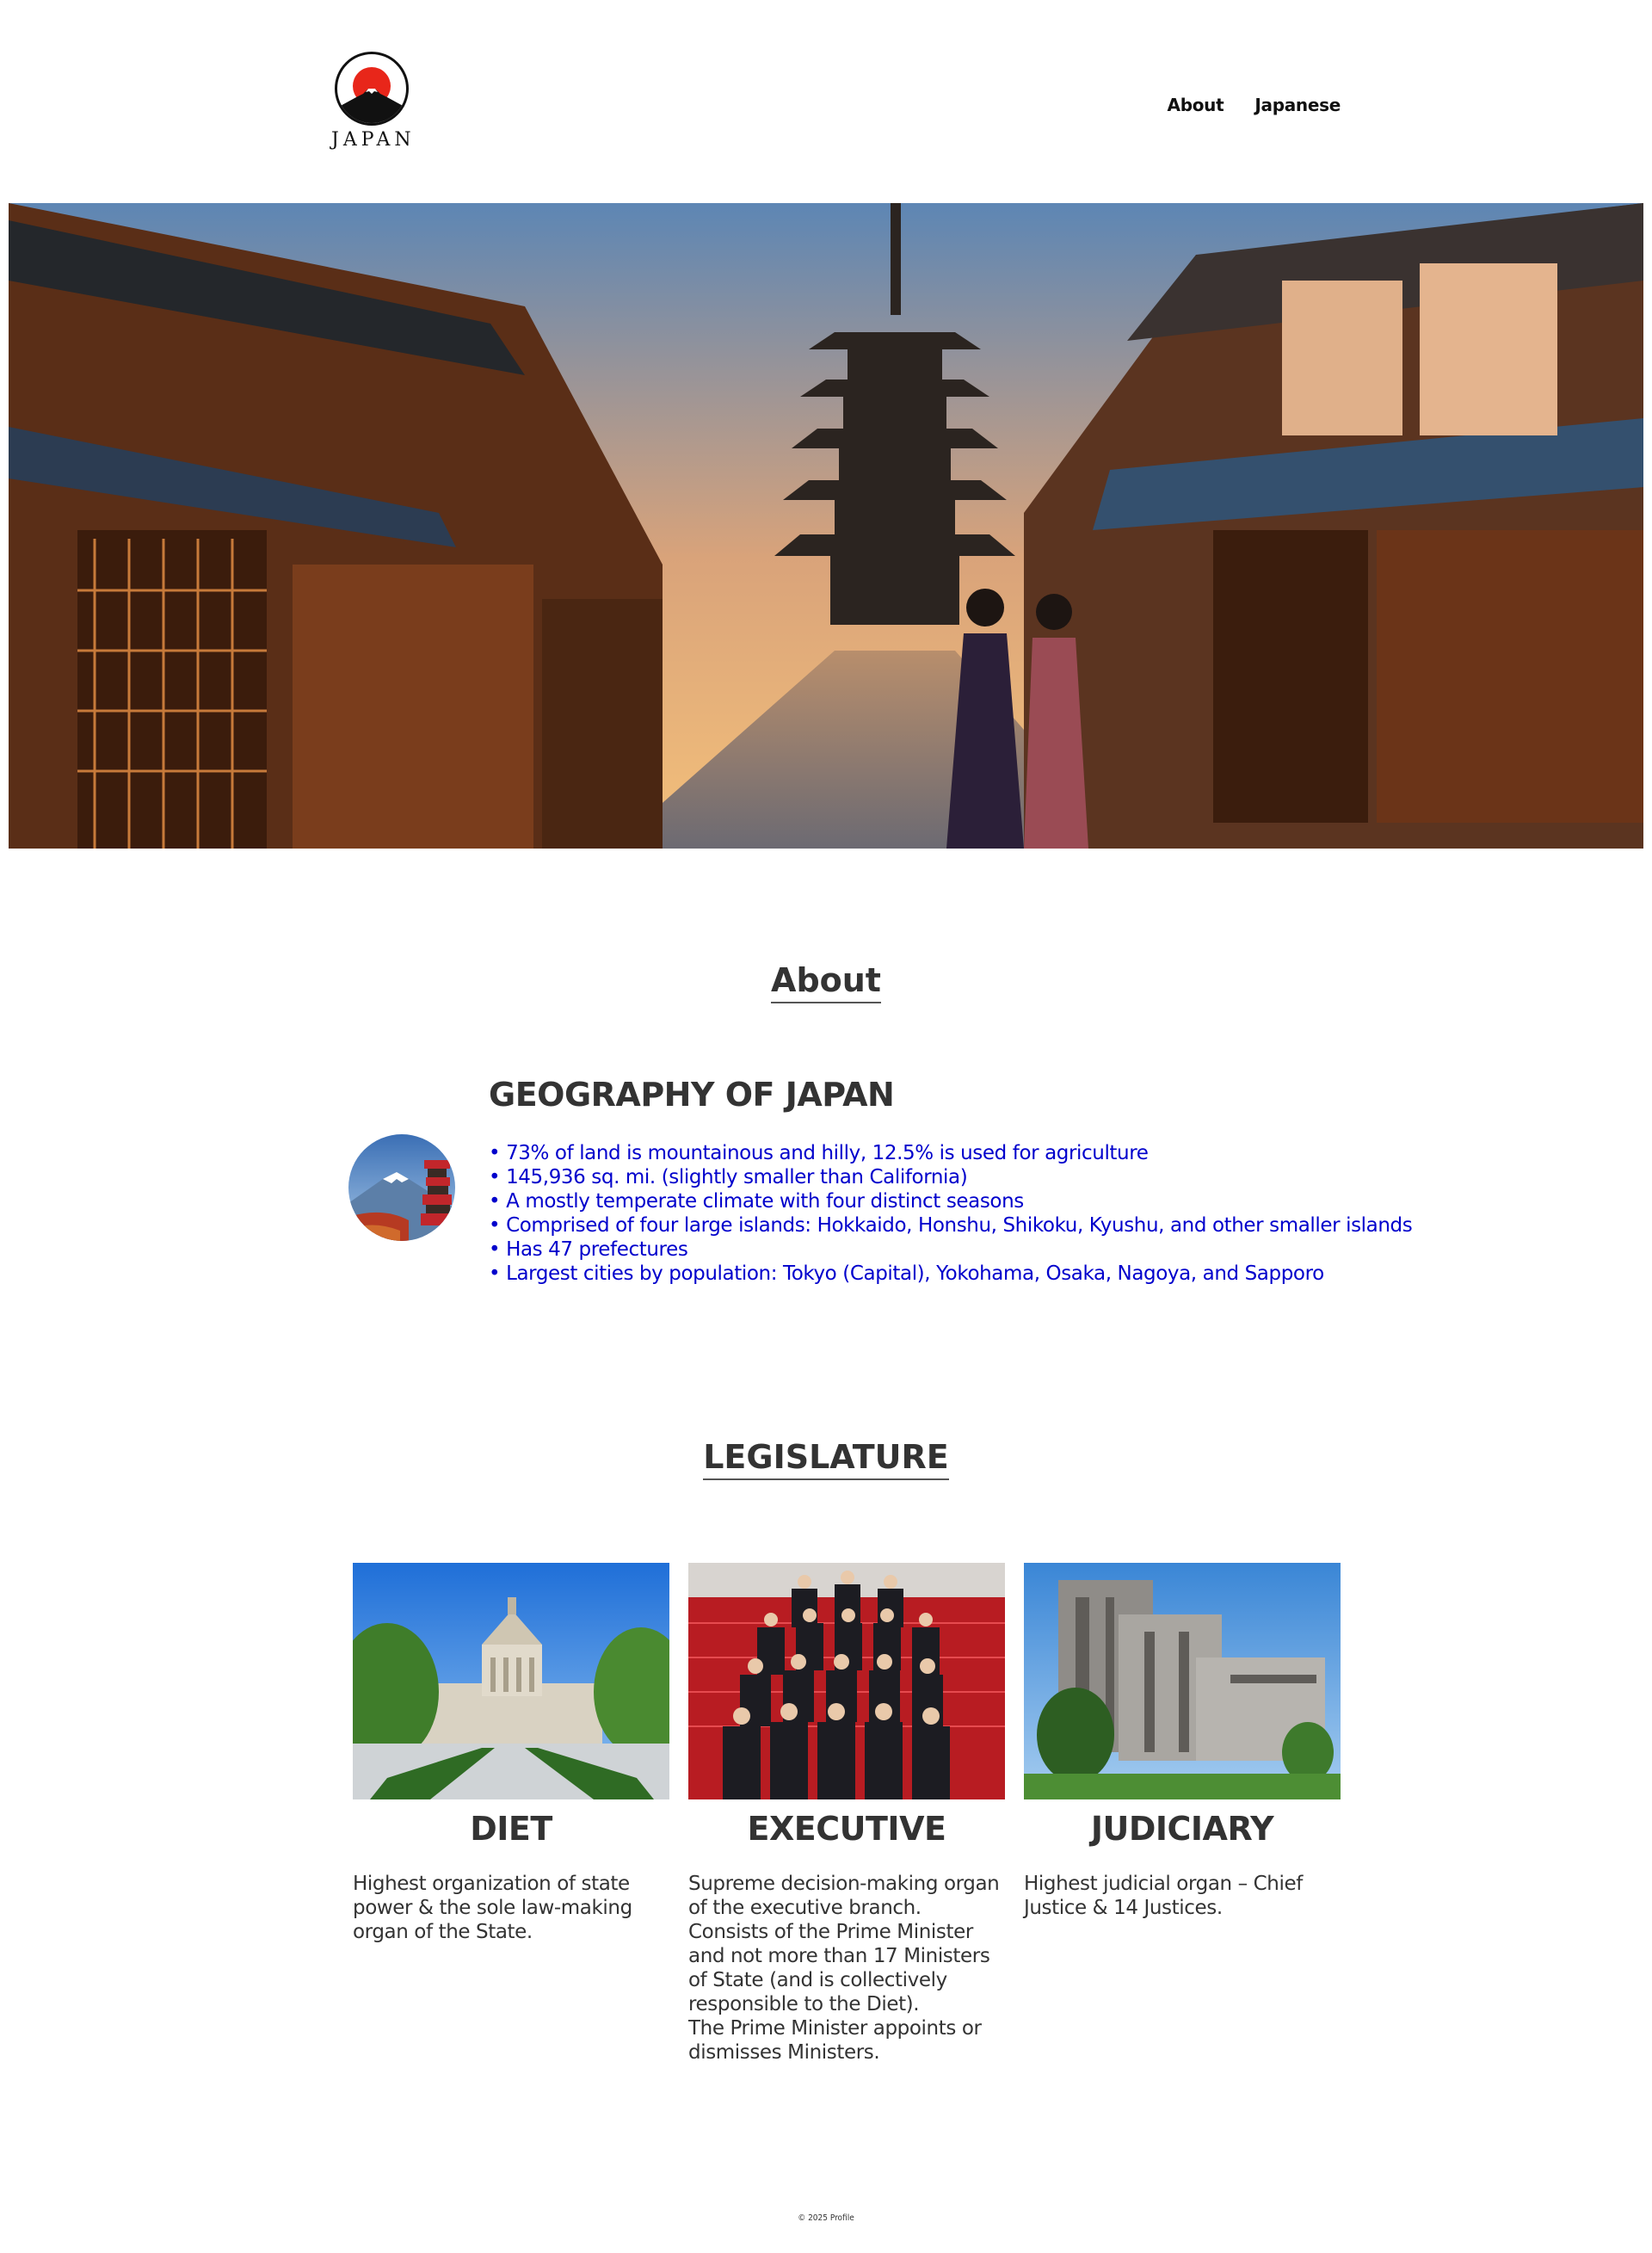  I want to click on nav-link-about: About, so click(1196, 105).